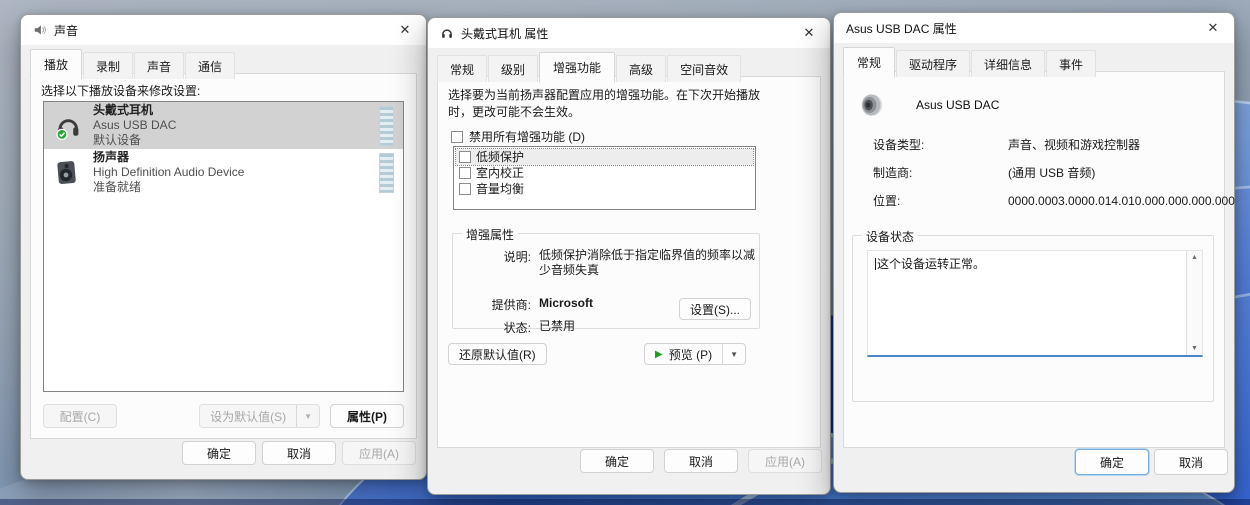 This screenshot has width=1250, height=505. I want to click on headphones-icon, so click(447, 33).